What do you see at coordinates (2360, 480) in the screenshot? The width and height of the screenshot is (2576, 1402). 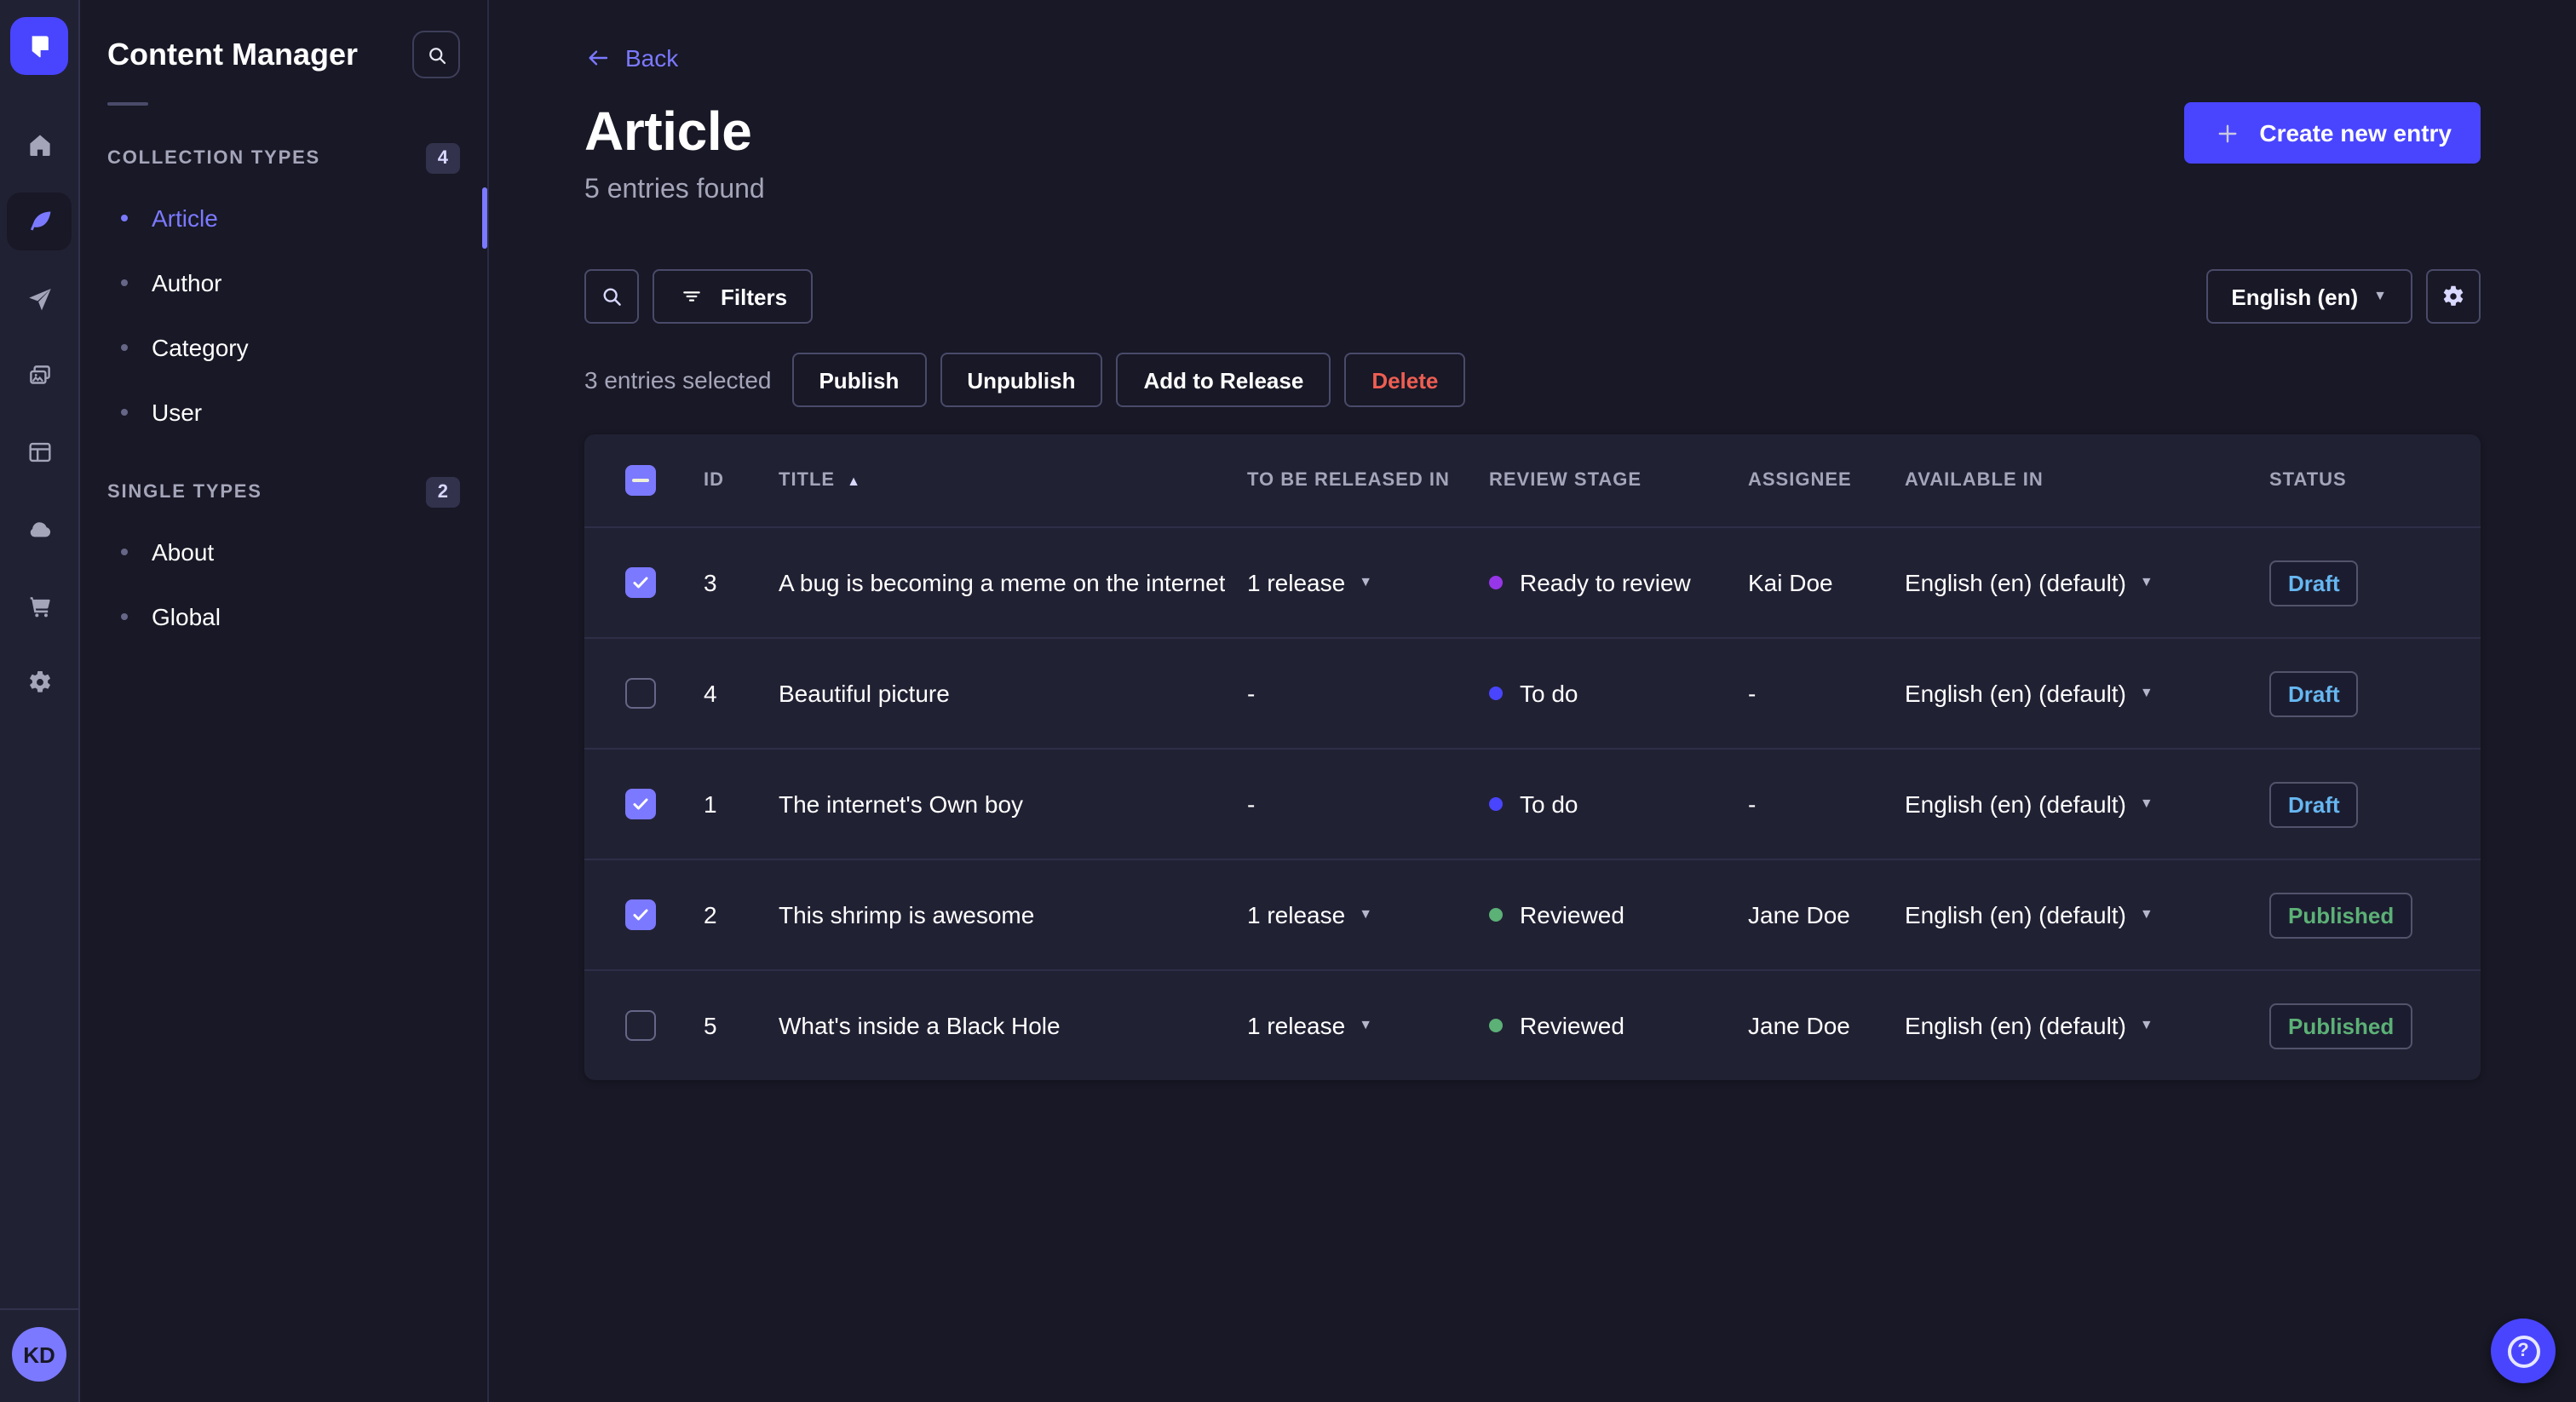 I see `column-header-status: STATUS` at bounding box center [2360, 480].